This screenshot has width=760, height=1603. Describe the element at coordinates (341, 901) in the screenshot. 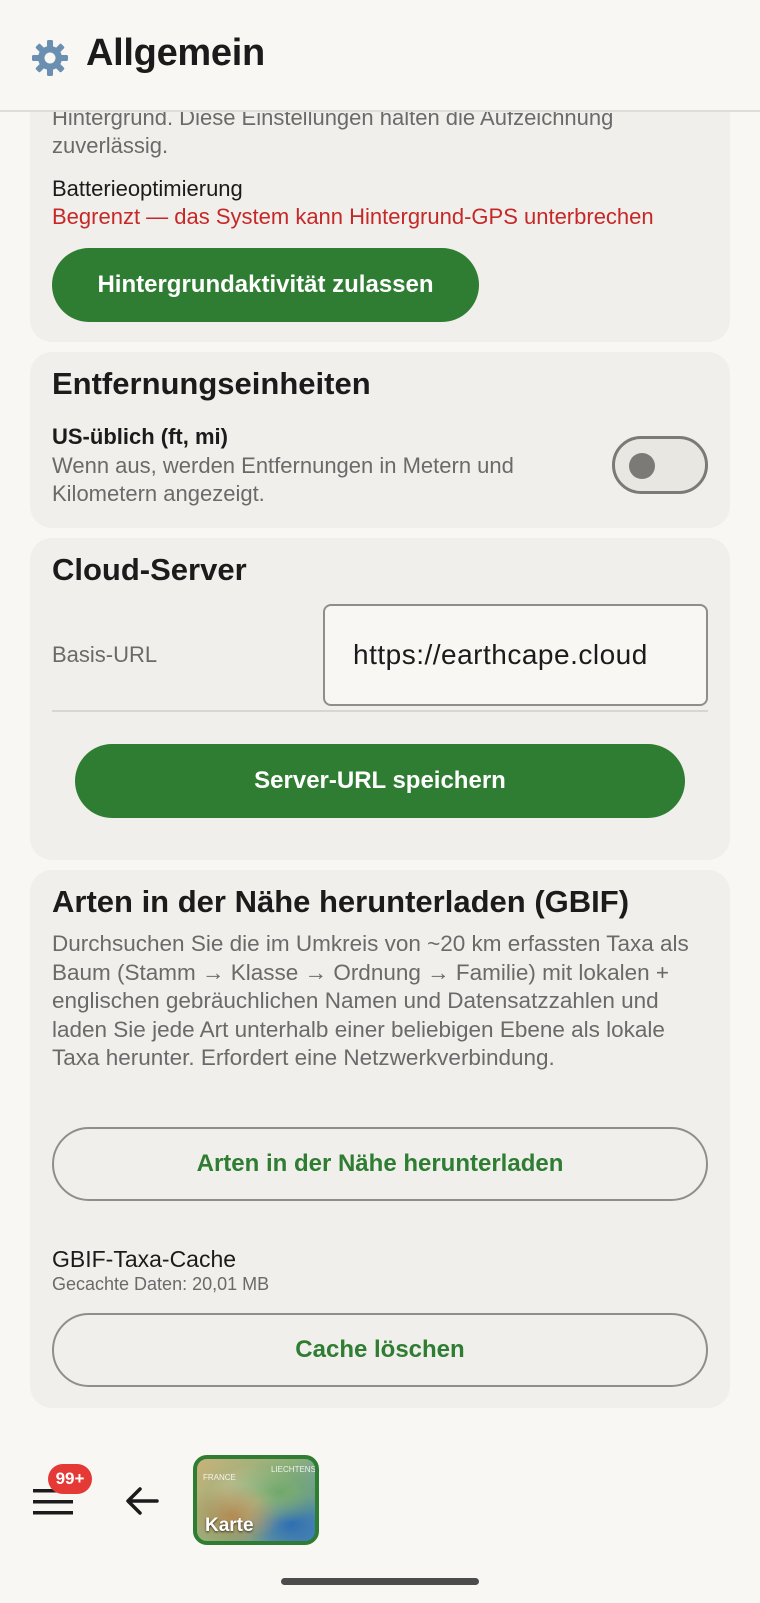

I see `gbif-title: Arten in der Nähe herunterladen (GBIF)` at that location.